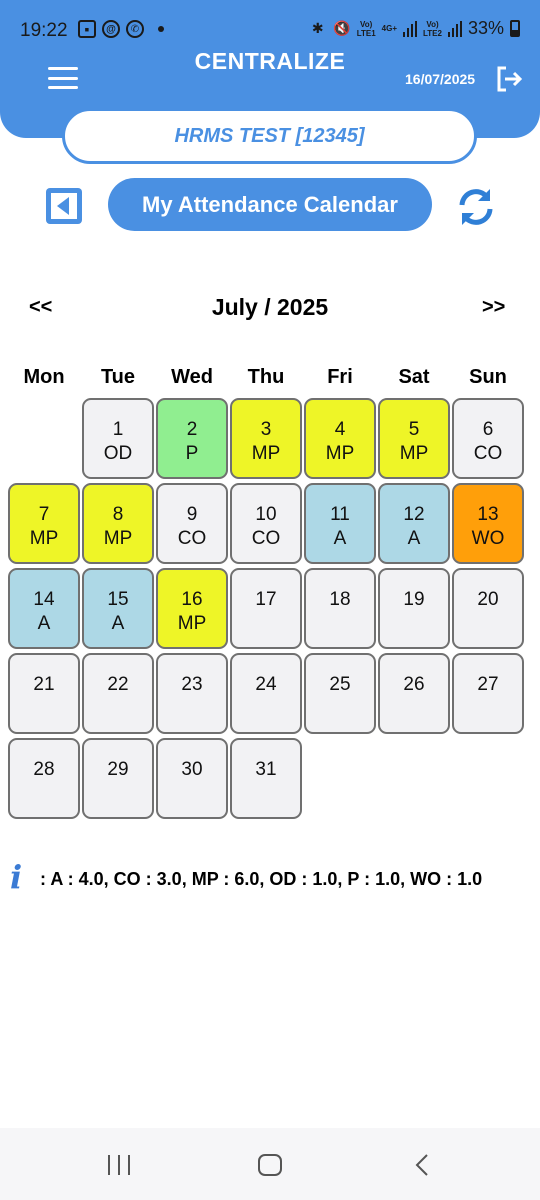 The width and height of the screenshot is (540, 1200). Describe the element at coordinates (44, 769) in the screenshot. I see `day-number: 28` at that location.